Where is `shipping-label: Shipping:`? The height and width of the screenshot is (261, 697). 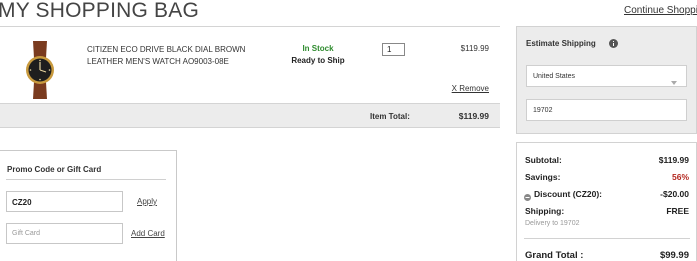
shipping-label: Shipping: is located at coordinates (545, 211).